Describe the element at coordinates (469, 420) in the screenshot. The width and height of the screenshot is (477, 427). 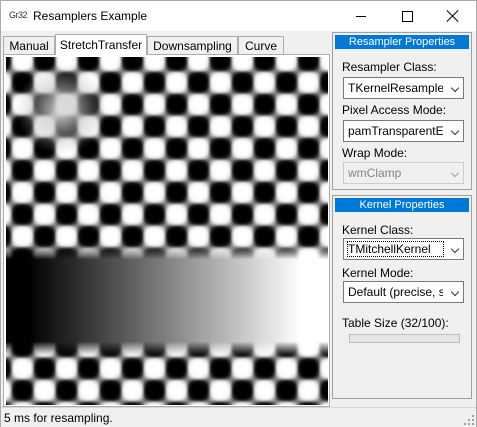
I see `resize-grip-icon` at that location.